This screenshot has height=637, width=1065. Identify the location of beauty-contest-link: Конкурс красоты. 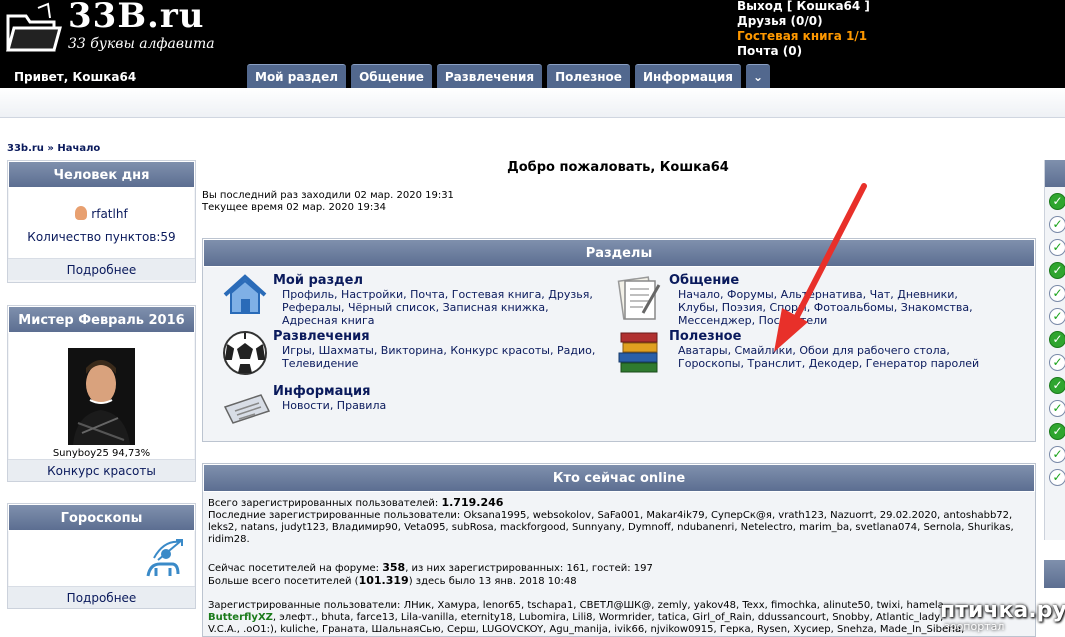
(101, 470).